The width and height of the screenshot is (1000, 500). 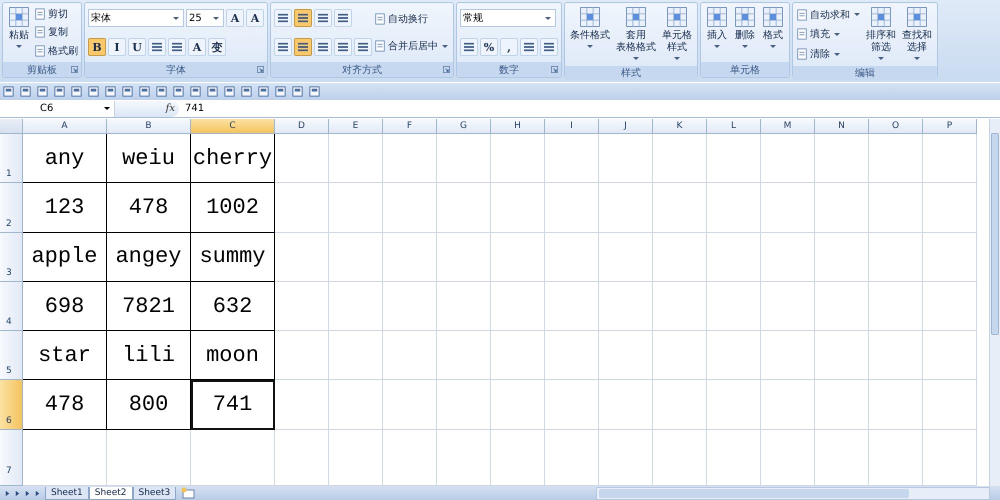 I want to click on dropdown-field: 宋体, so click(x=136, y=18).